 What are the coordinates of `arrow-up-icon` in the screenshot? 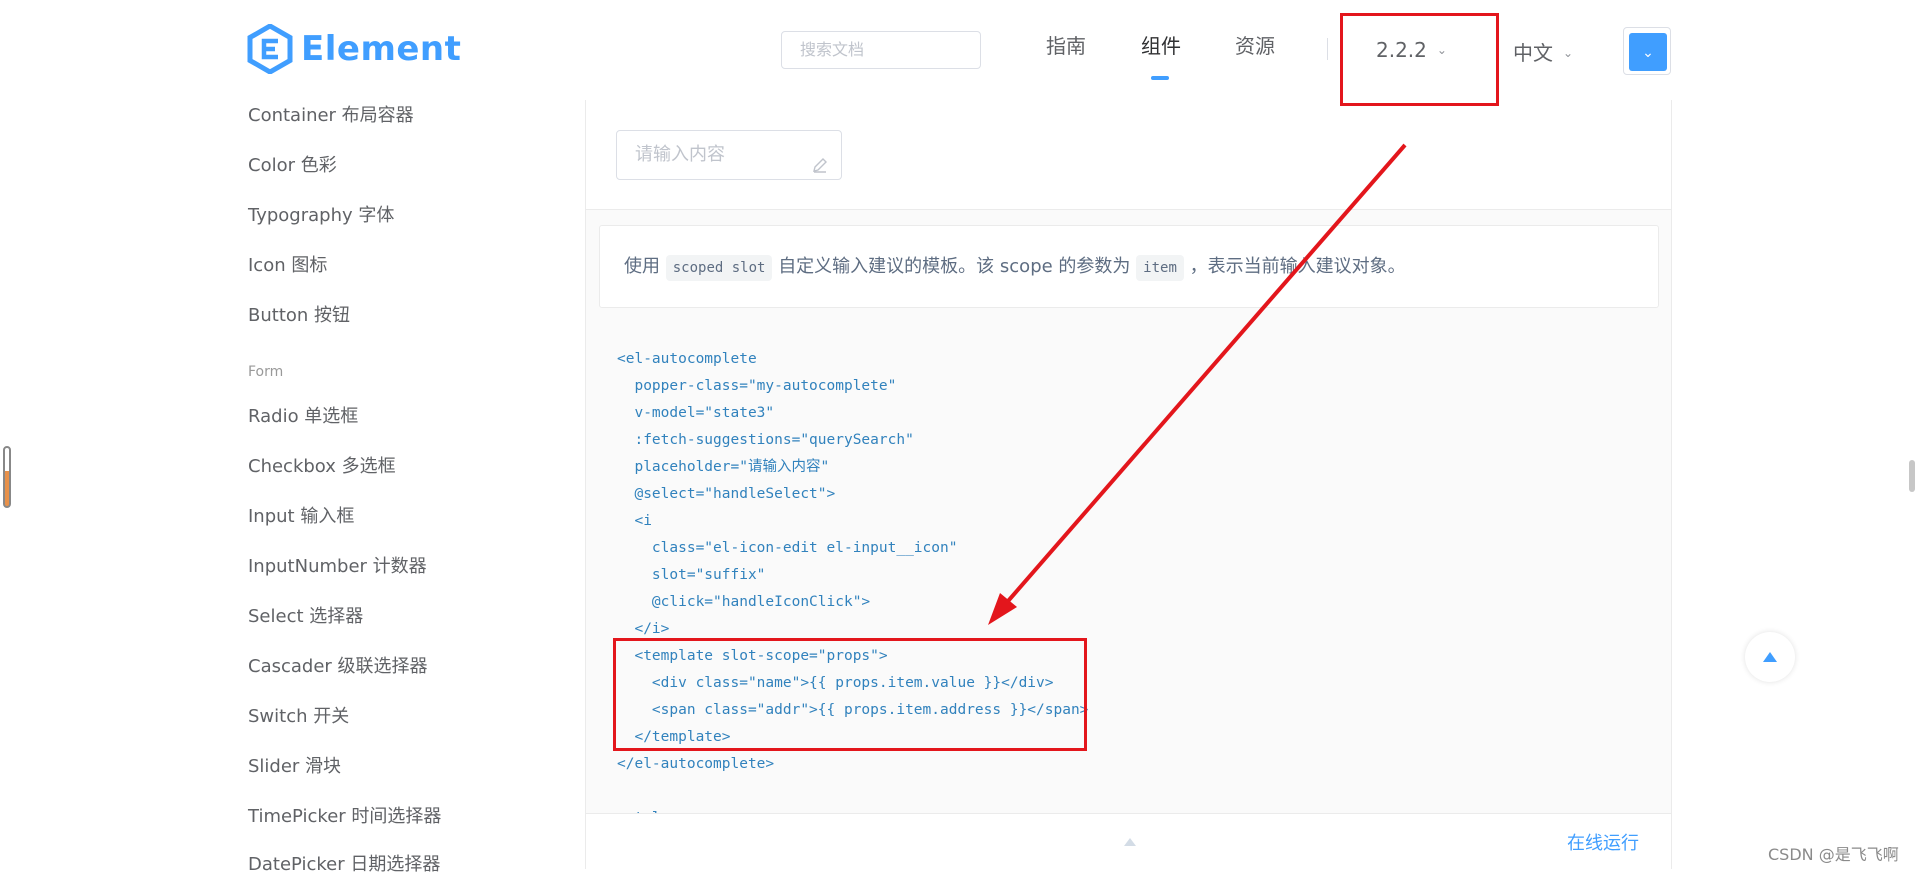 It's located at (1770, 657).